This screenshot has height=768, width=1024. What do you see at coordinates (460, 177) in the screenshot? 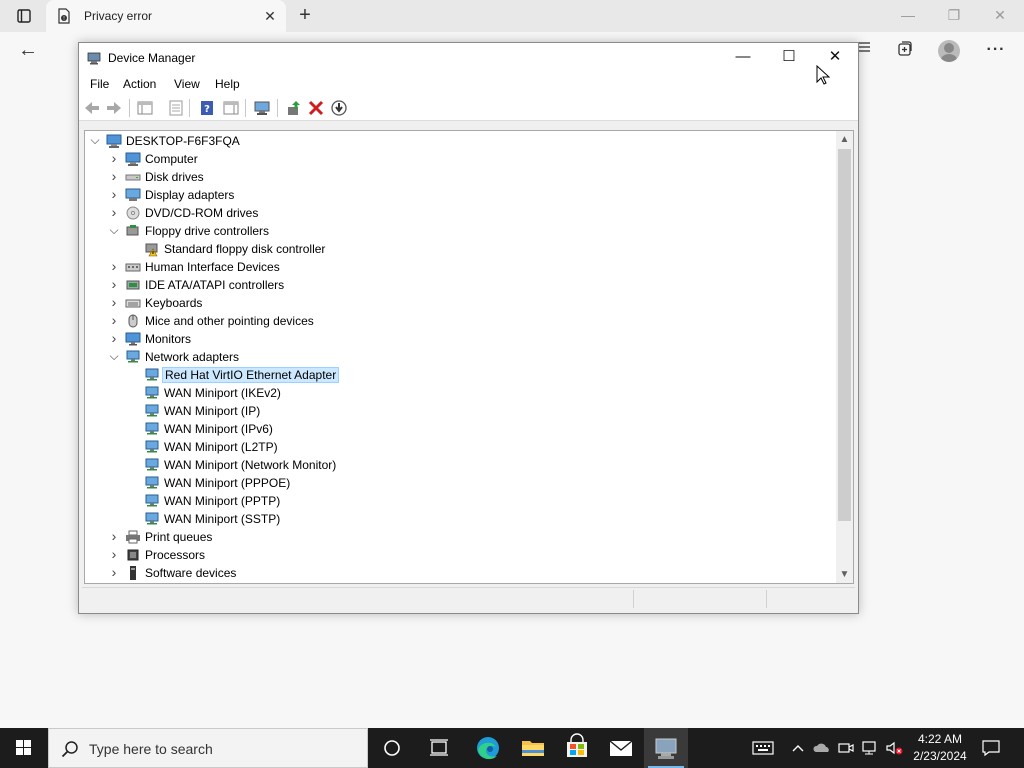
I see `tree-row: › Disk drives` at bounding box center [460, 177].